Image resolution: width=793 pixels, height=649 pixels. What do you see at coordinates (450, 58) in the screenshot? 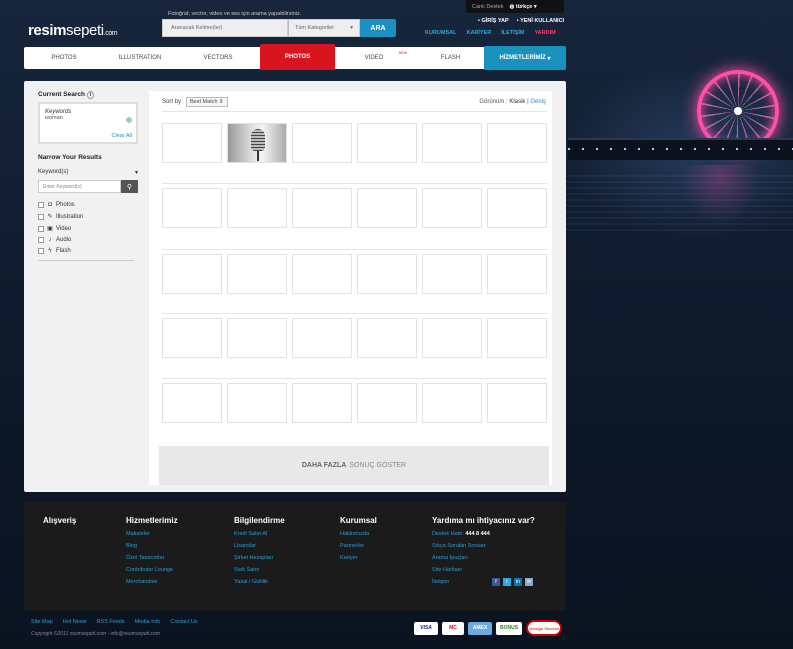
I see `nav-flash: FLASH` at bounding box center [450, 58].